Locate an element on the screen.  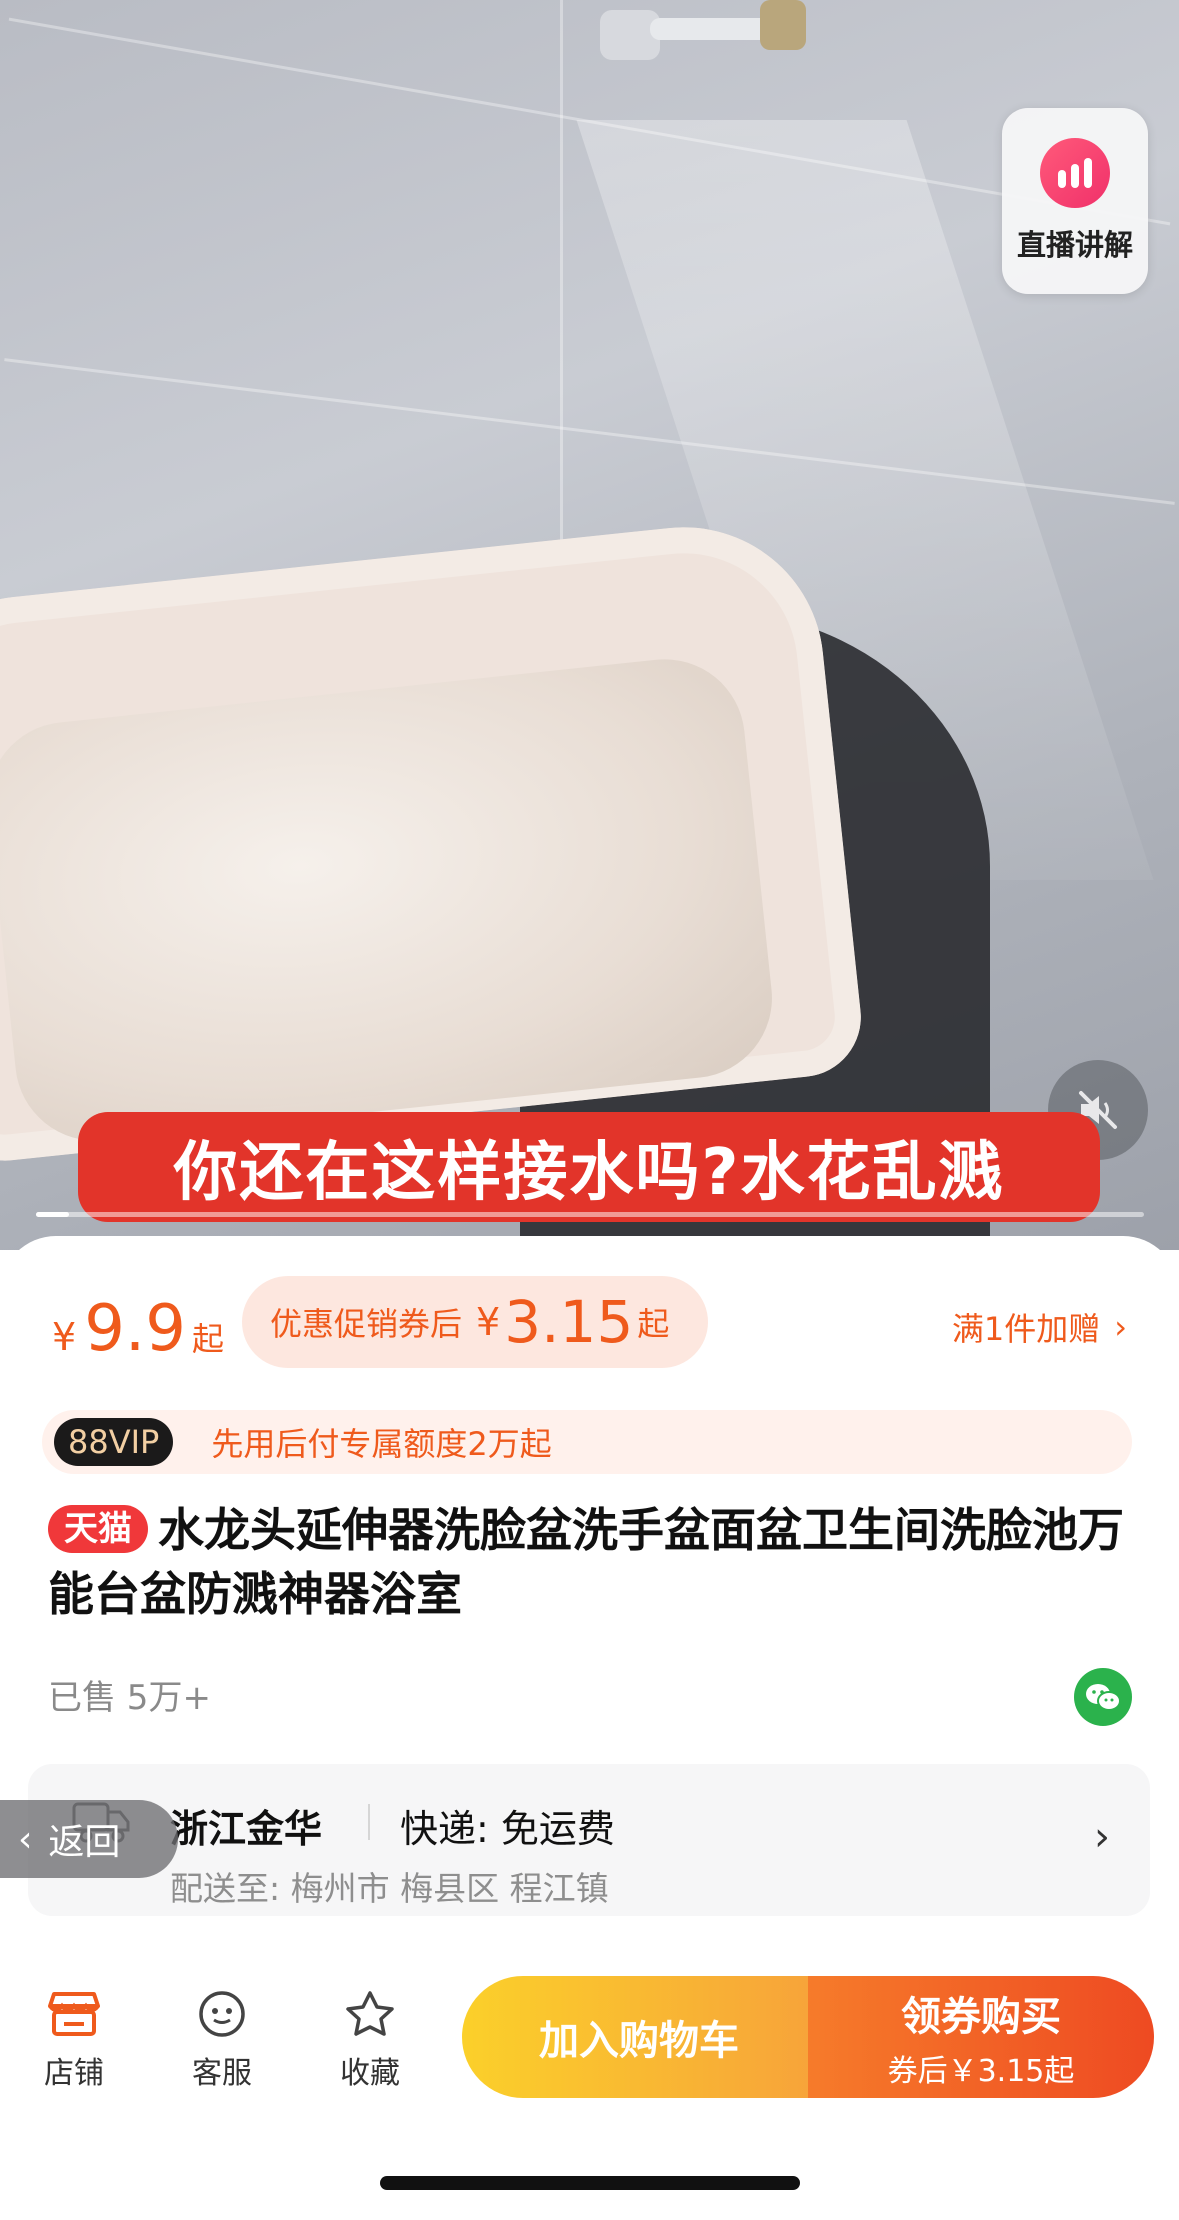
divider is located at coordinates (369, 1822).